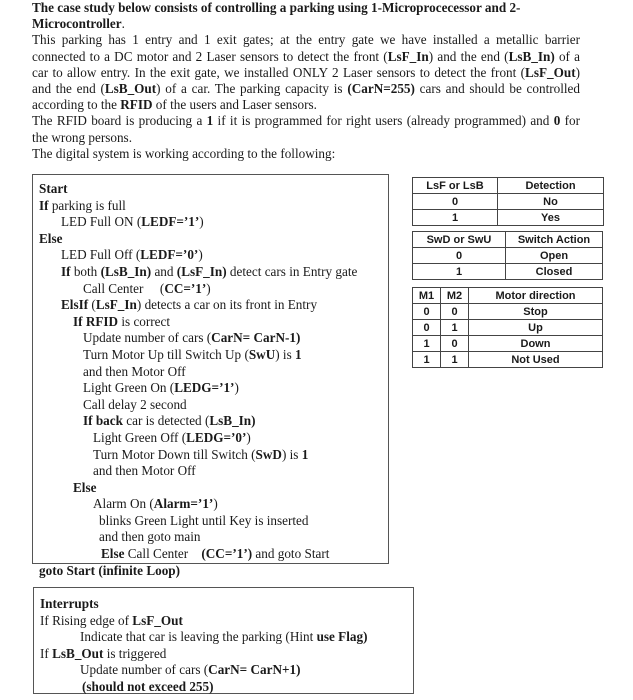 This screenshot has height=700, width=633. Describe the element at coordinates (554, 255) in the screenshot. I see `cell: Open` at that location.